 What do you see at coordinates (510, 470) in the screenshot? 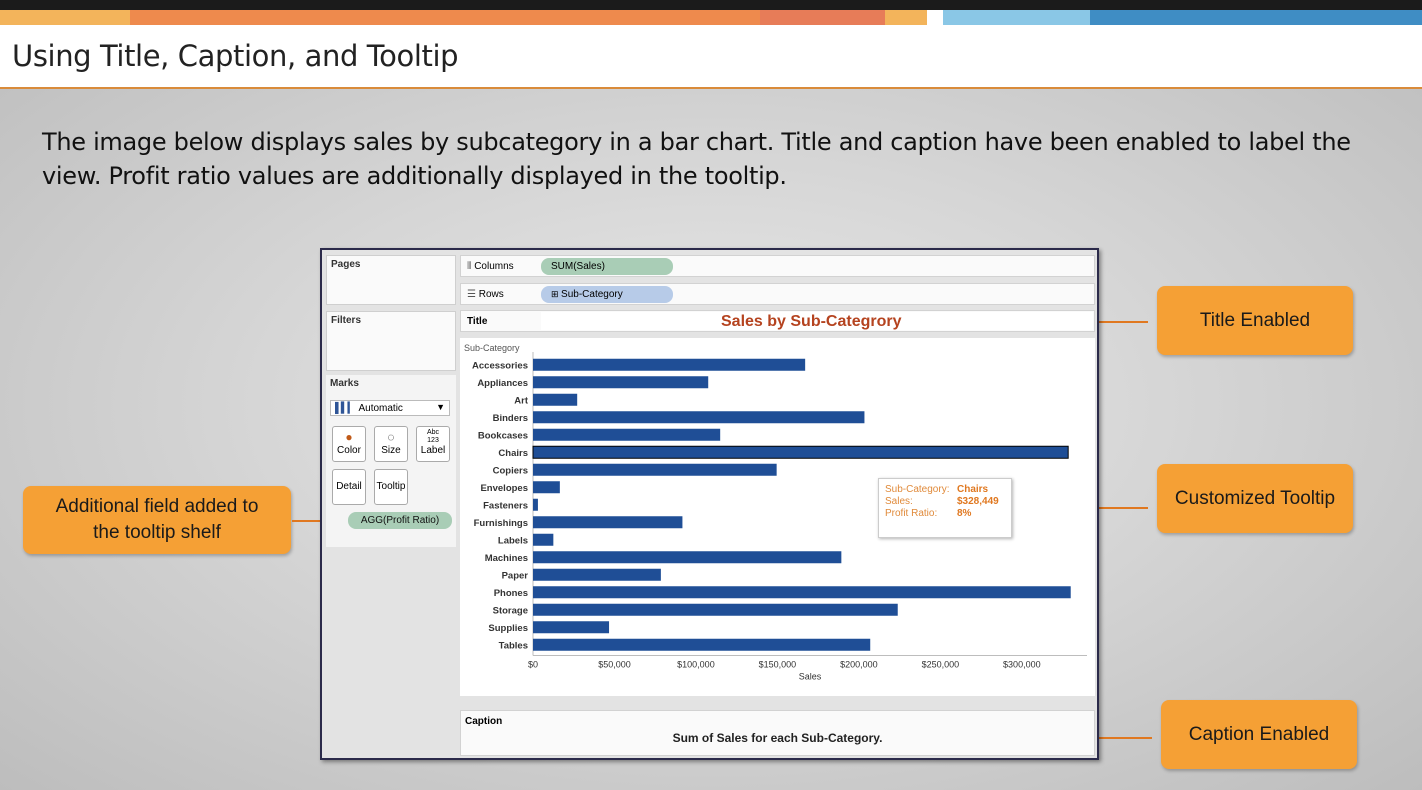
I see `category-label: Copiers` at bounding box center [510, 470].